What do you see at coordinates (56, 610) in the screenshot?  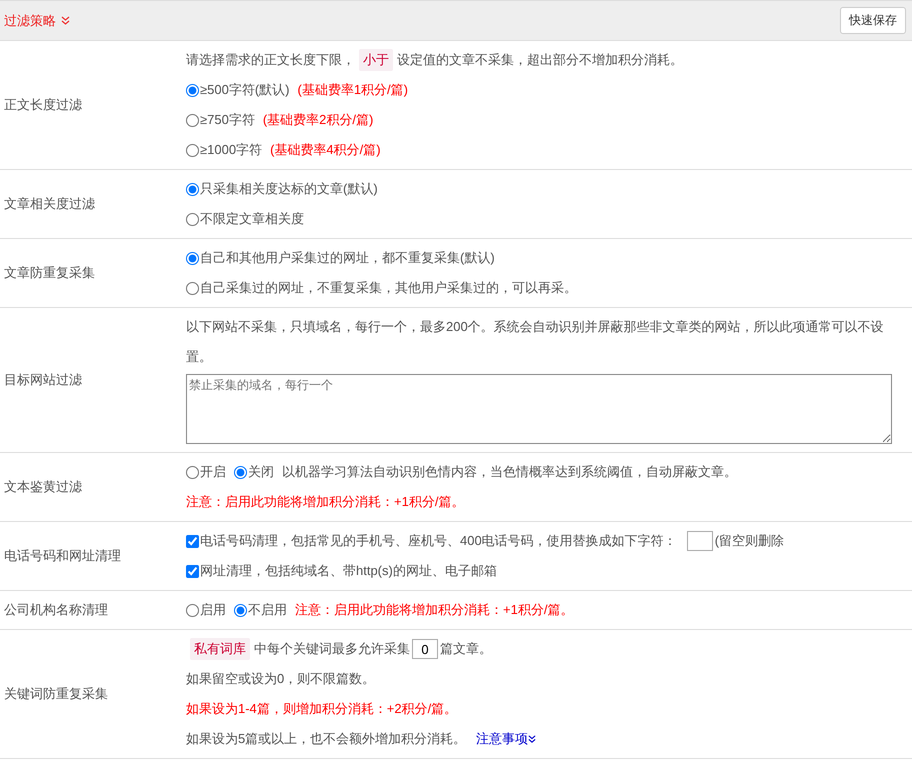 I see `row-label: 公司机构名称清理` at bounding box center [56, 610].